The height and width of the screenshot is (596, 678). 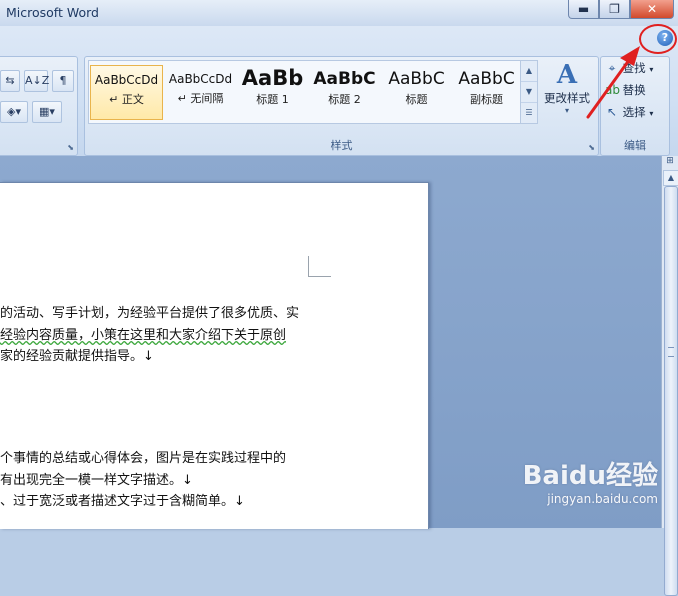 I want to click on doc-line-text: 经验内容质量，小策在这里和大家介绍下关于原创, so click(x=143, y=335).